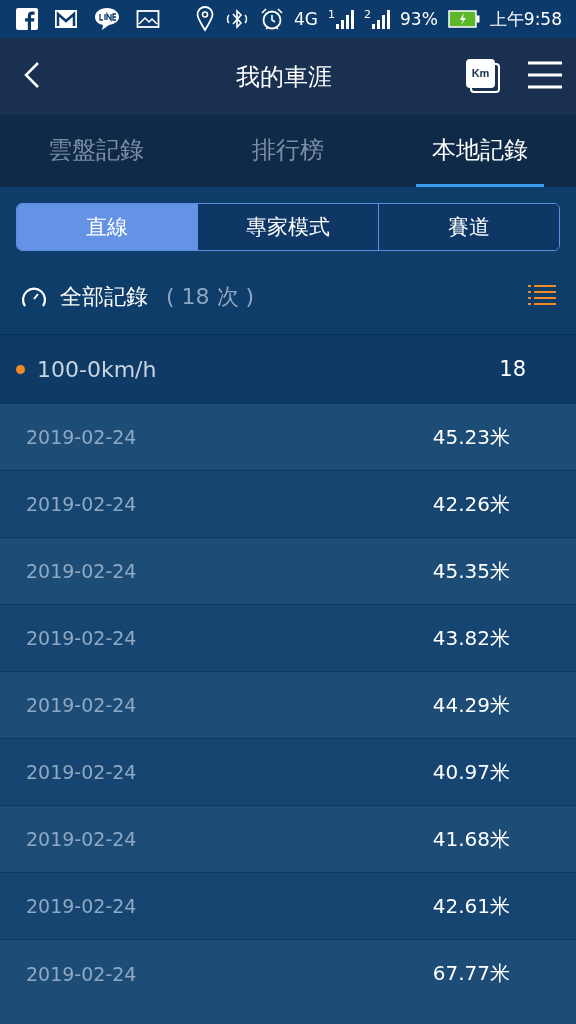 The width and height of the screenshot is (576, 1024). I want to click on record-distance: 67.77米, so click(471, 973).